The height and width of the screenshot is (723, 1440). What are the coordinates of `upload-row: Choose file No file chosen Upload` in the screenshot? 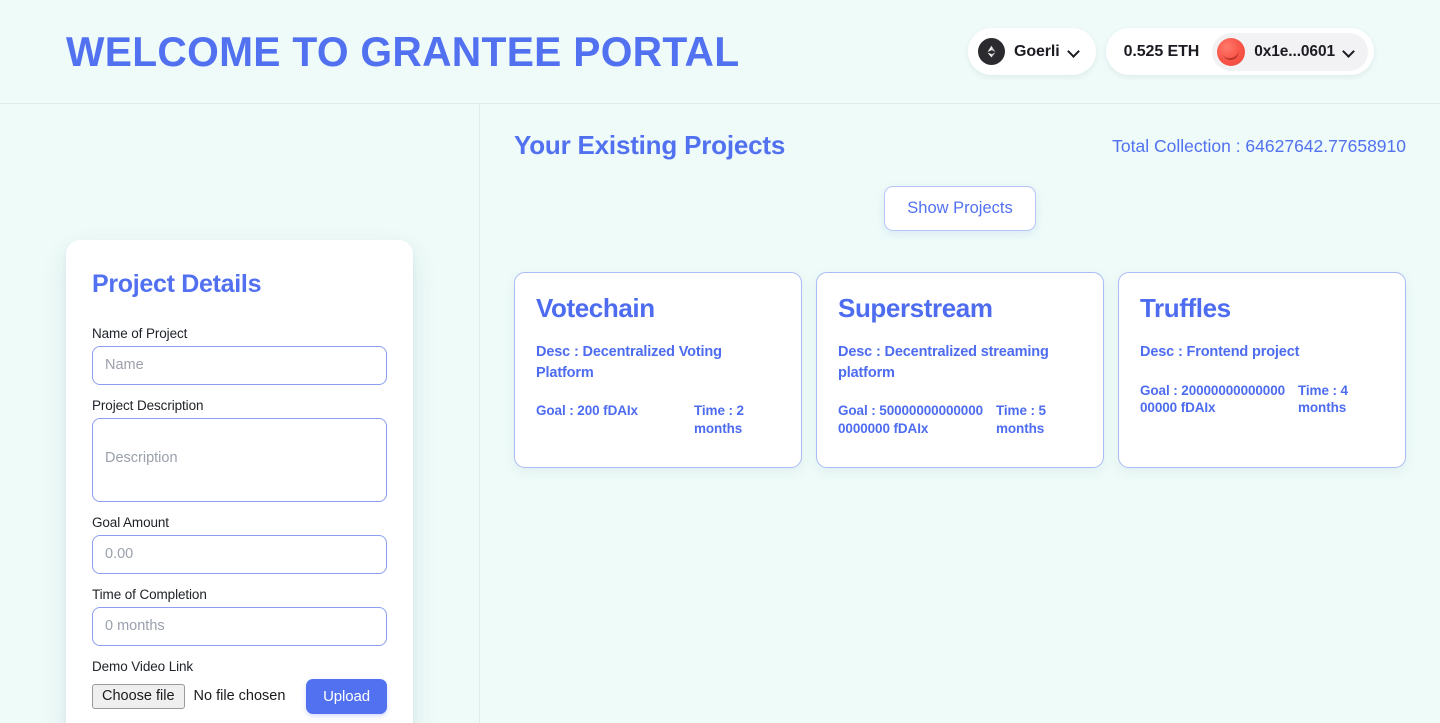 It's located at (239, 696).